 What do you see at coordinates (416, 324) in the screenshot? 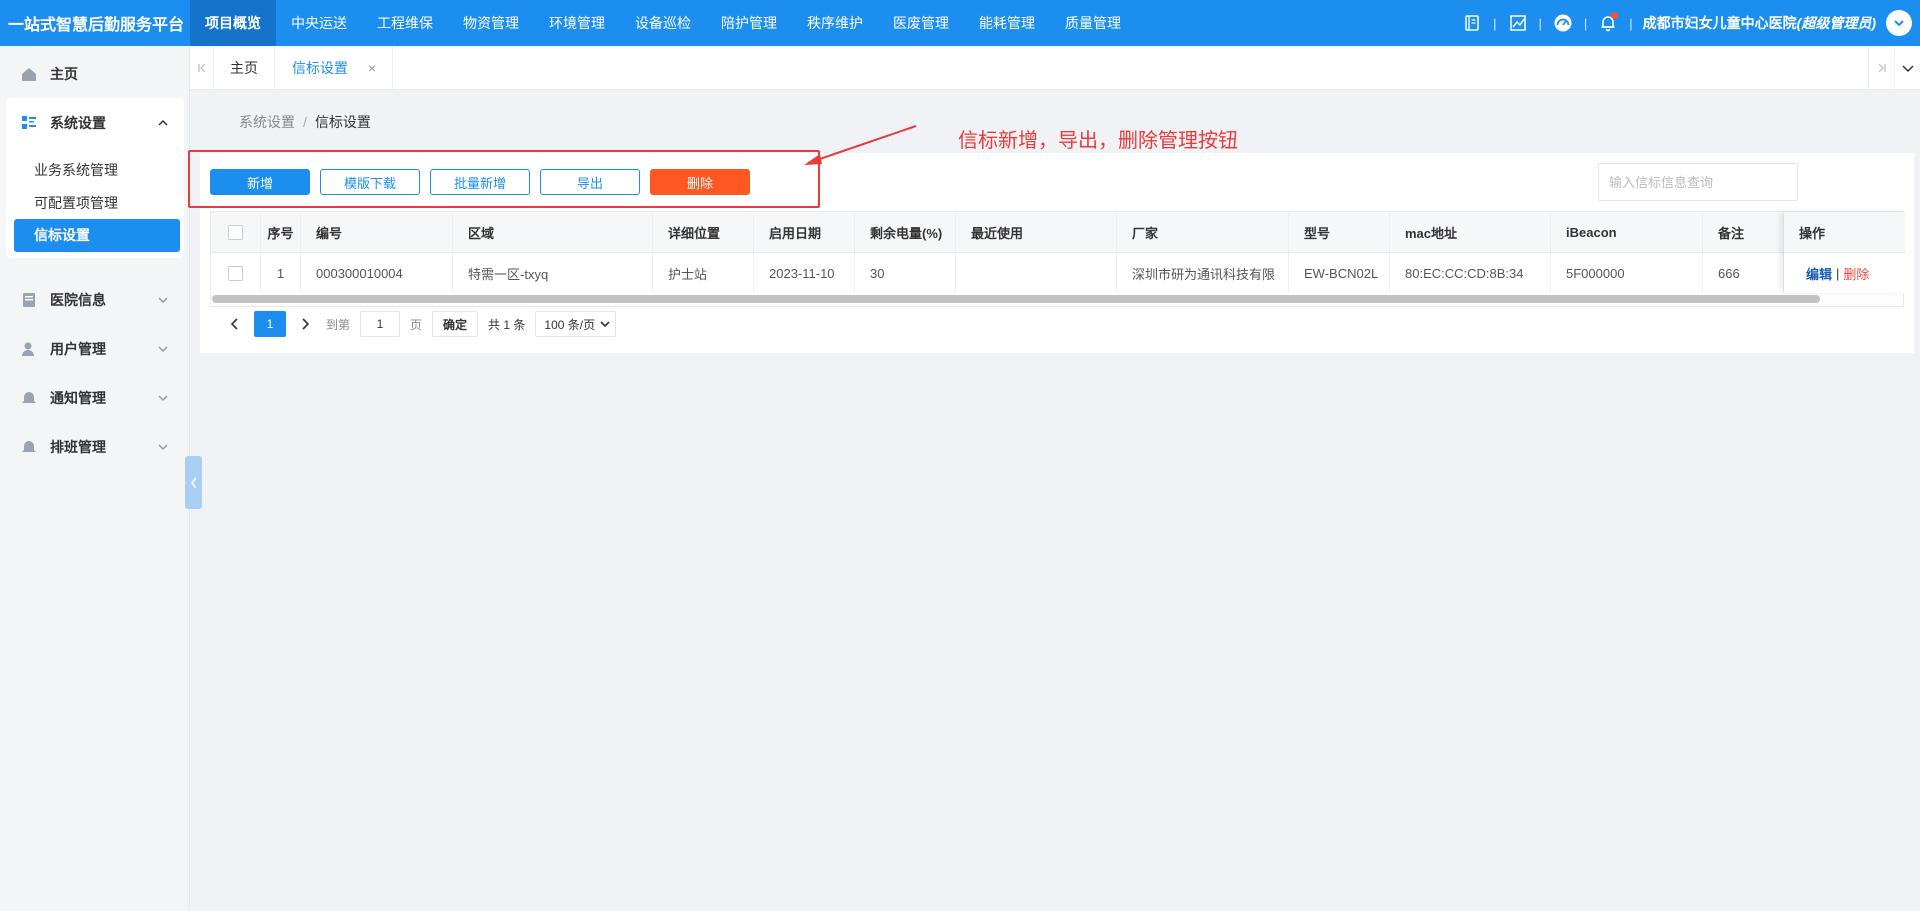
I see `page-unit-label: 页` at bounding box center [416, 324].